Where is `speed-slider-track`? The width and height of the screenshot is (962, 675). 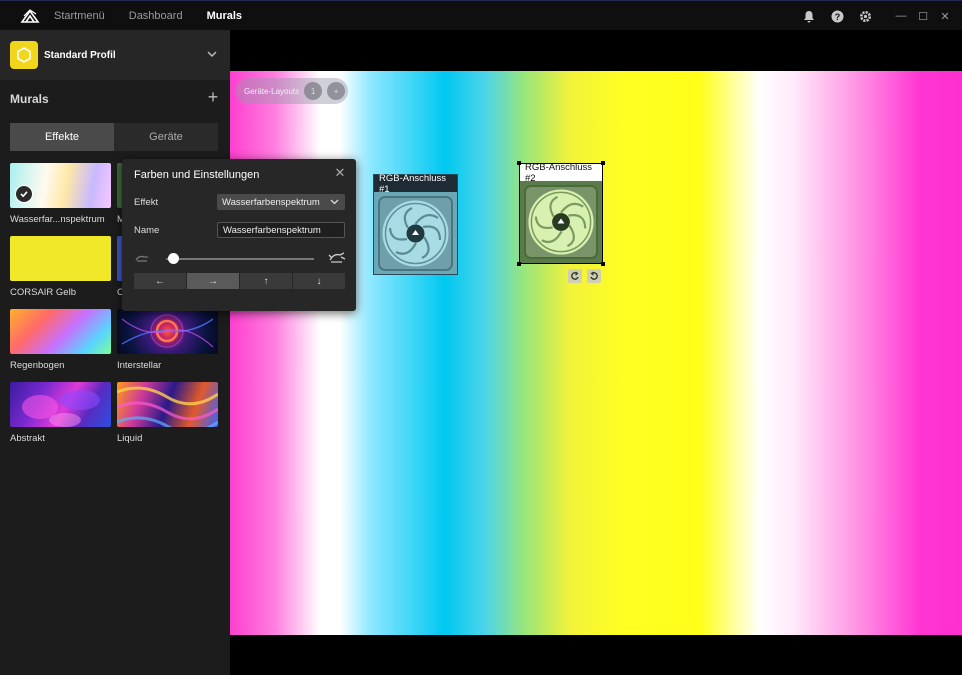
speed-slider-track is located at coordinates (240, 259).